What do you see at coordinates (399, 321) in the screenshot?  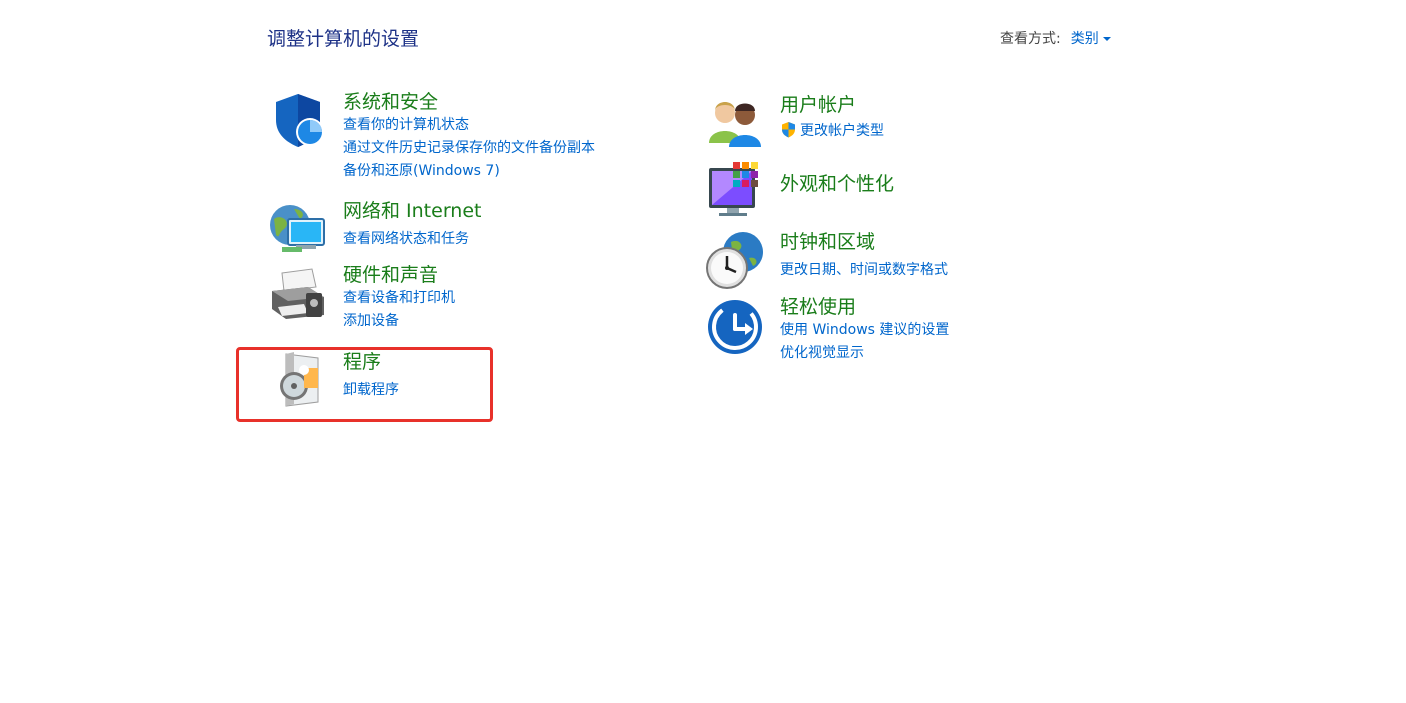 I see `link-add-device: 添加设备` at bounding box center [399, 321].